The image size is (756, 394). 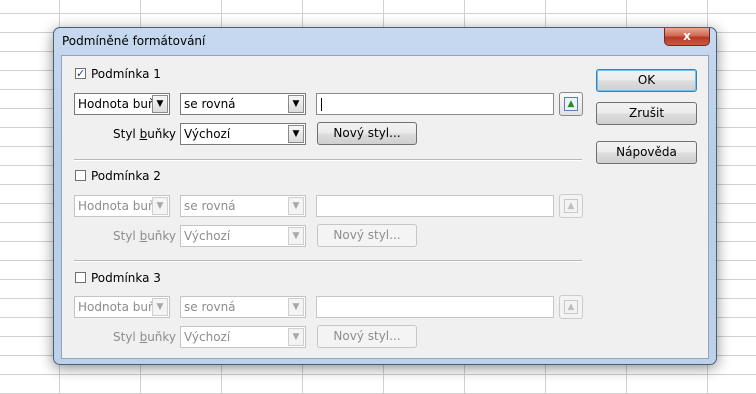 What do you see at coordinates (145, 337) in the screenshot?
I see `condition-3-style-label: Styl buňky` at bounding box center [145, 337].